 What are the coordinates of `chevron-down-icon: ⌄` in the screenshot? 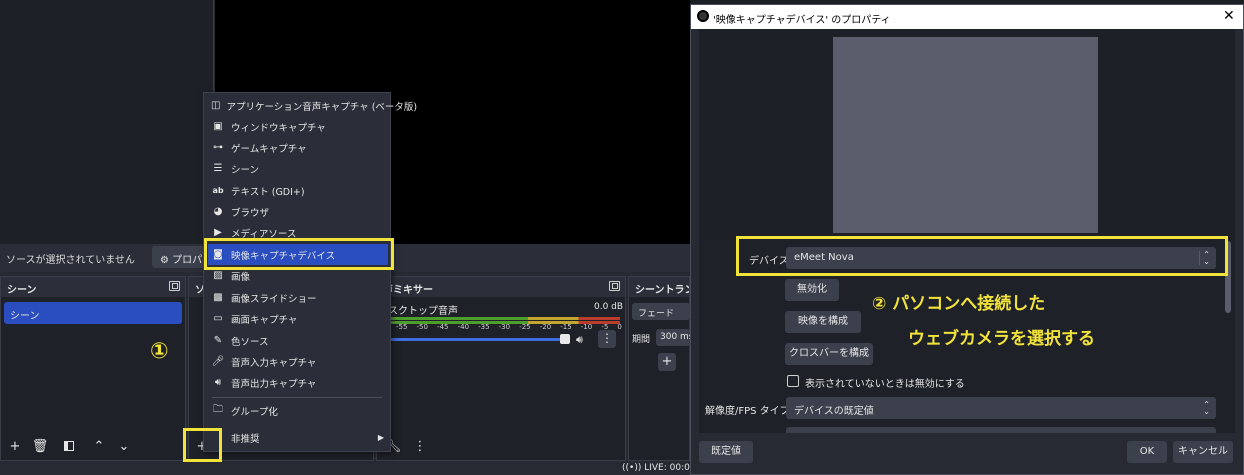 It's located at (124, 446).